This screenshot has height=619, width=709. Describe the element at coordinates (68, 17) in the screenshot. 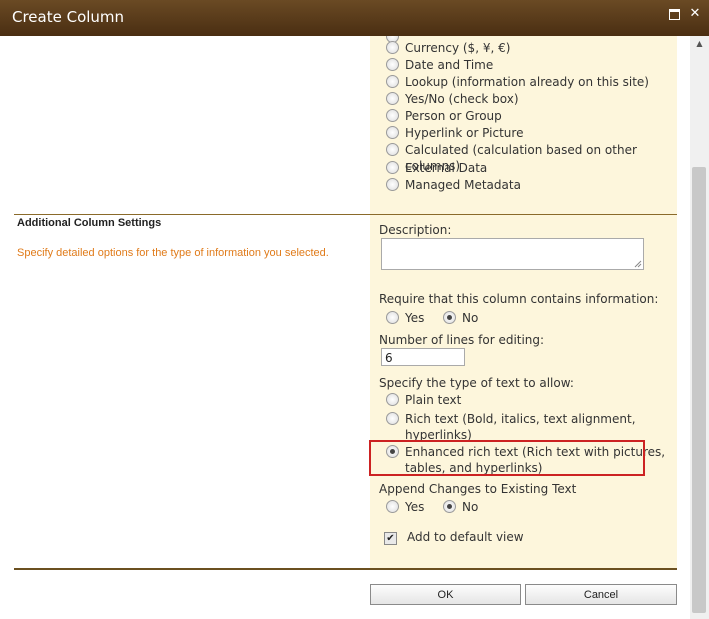

I see `window-title: Create Column` at that location.